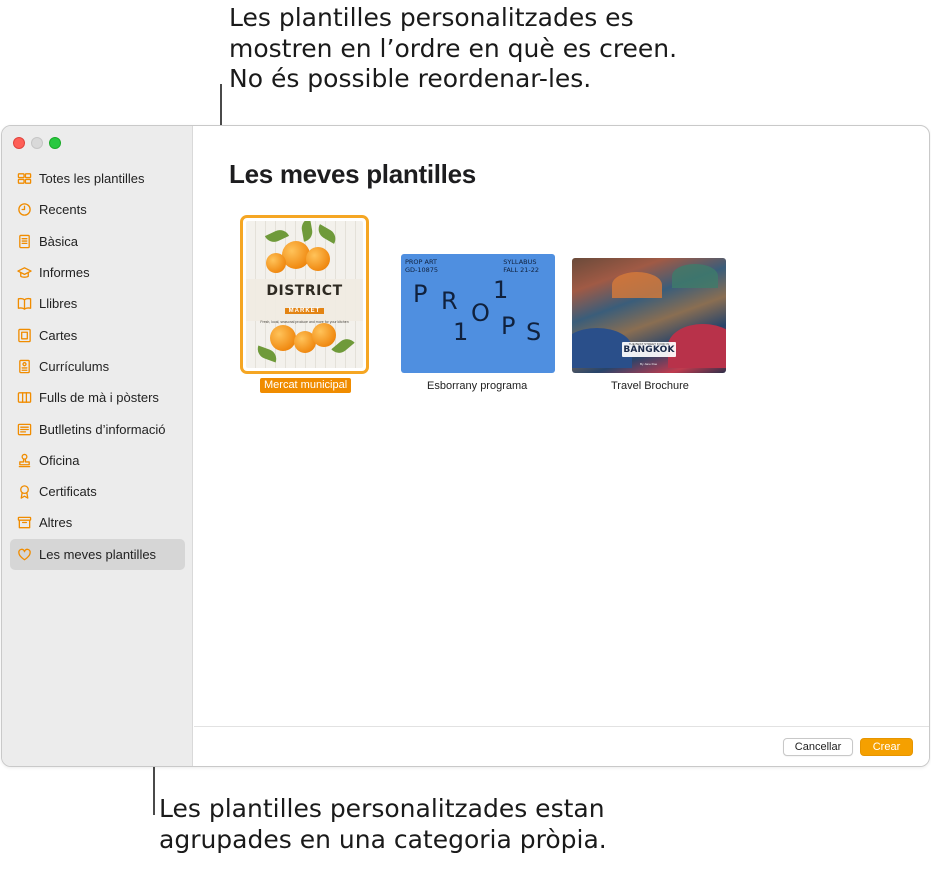 The height and width of the screenshot is (872, 931). Describe the element at coordinates (24, 492) in the screenshot. I see `ribbon-icon` at that location.